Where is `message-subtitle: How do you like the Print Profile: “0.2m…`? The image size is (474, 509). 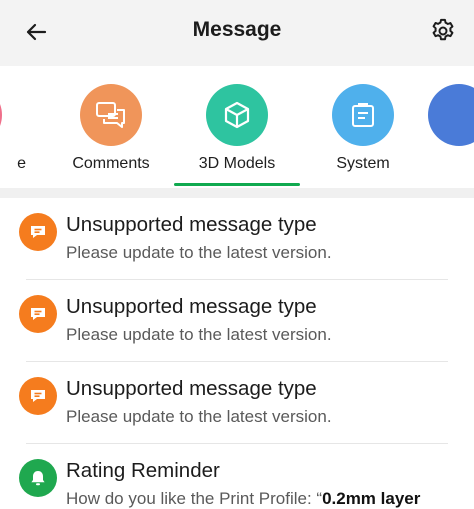 message-subtitle: How do you like the Print Profile: “0.2m… is located at coordinates (243, 499).